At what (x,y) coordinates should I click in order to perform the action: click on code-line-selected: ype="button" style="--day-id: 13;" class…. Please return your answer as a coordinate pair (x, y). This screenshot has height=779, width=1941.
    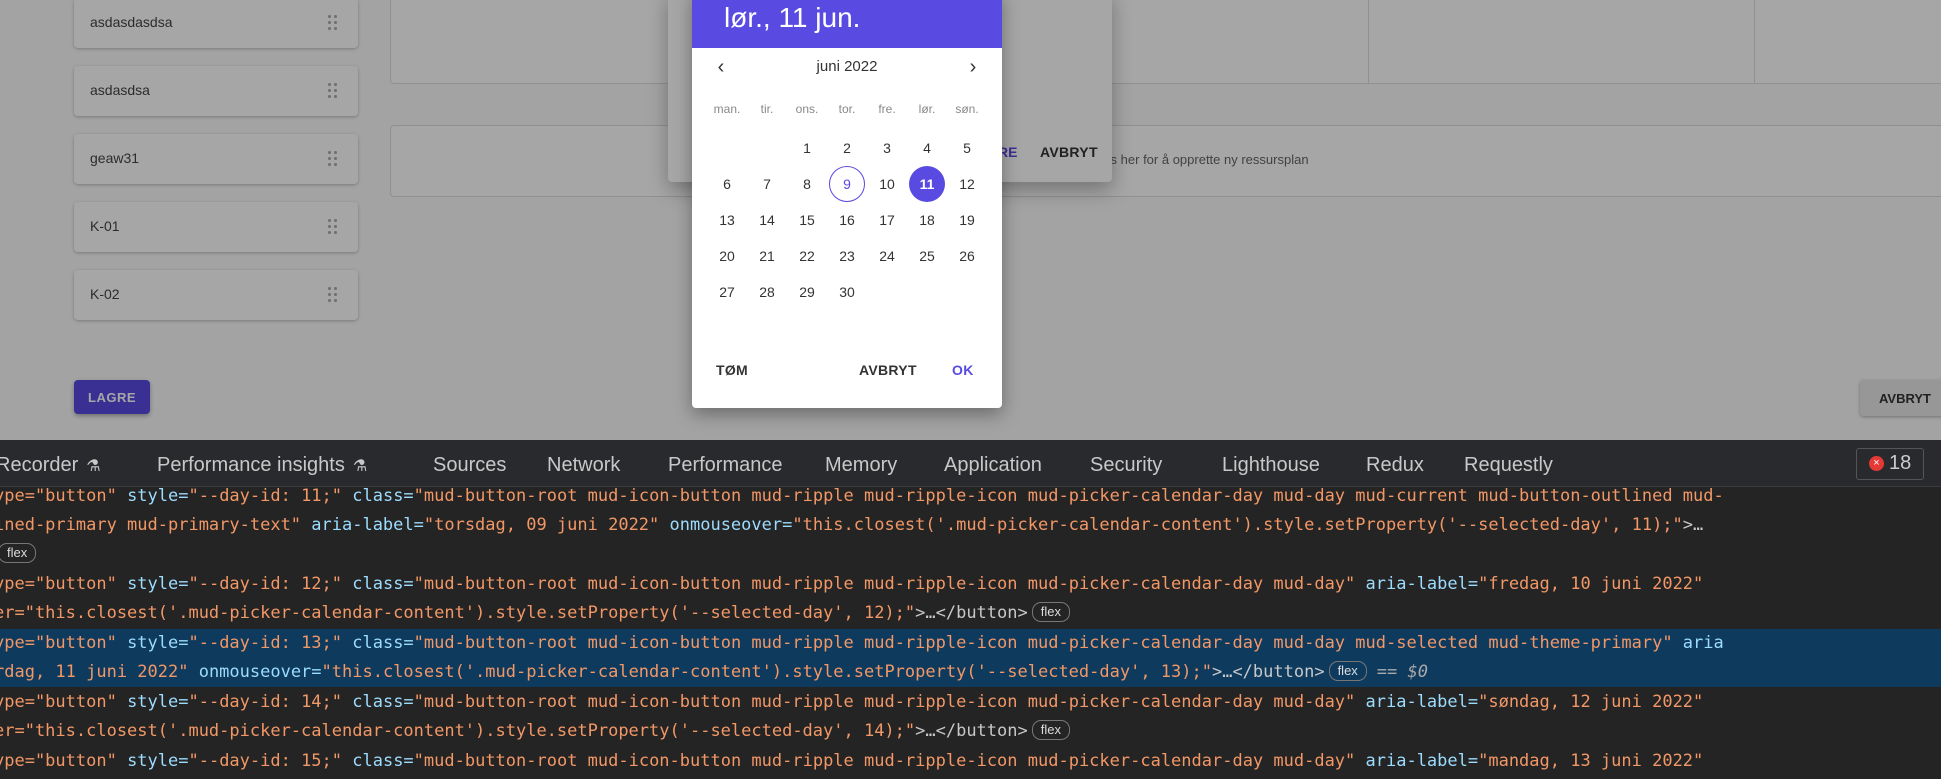
    Looking at the image, I should click on (970, 643).